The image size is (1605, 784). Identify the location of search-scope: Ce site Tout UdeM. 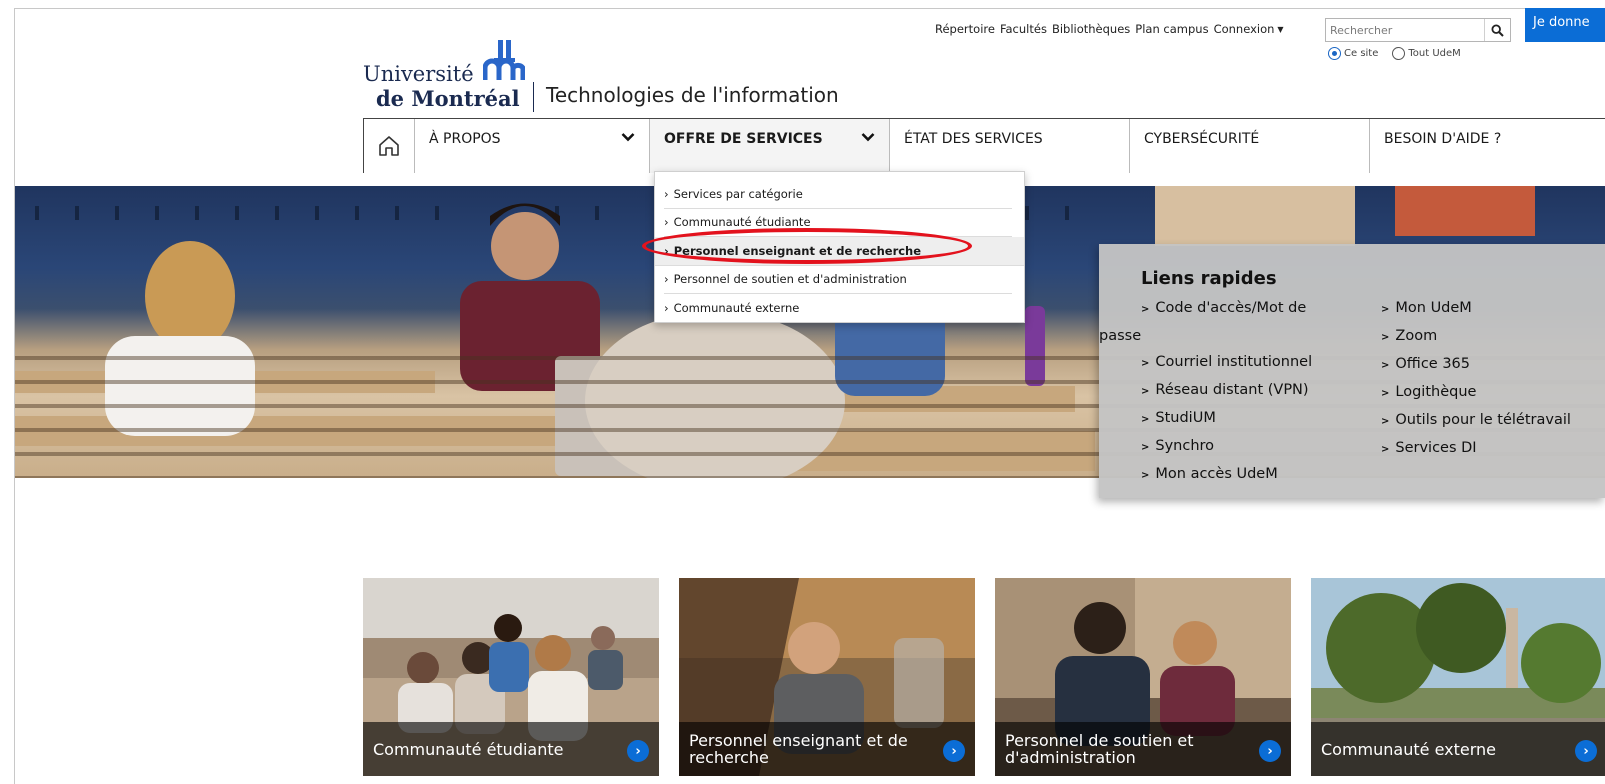
(1394, 53).